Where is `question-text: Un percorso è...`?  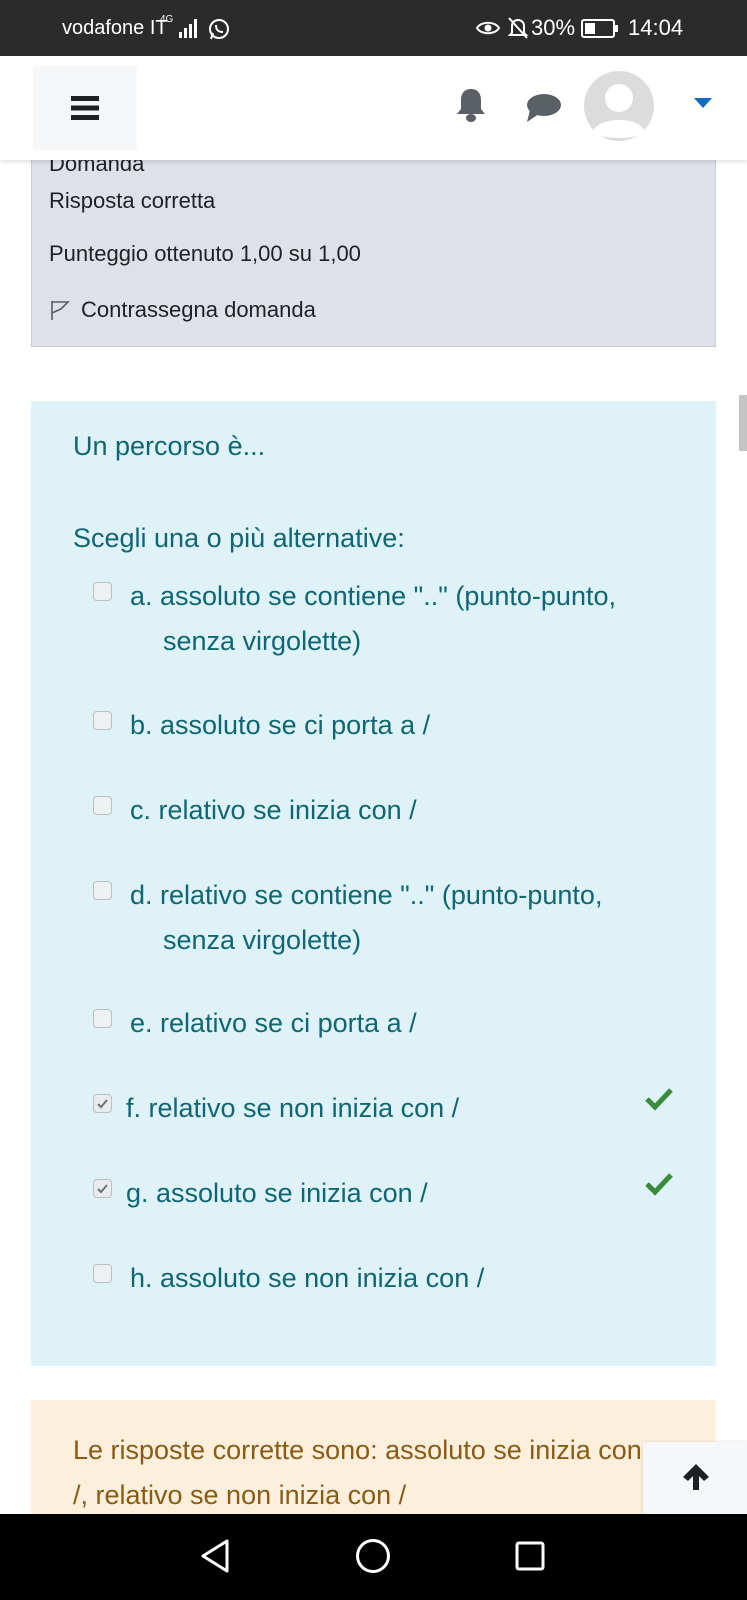
question-text: Un percorso è... is located at coordinates (169, 446).